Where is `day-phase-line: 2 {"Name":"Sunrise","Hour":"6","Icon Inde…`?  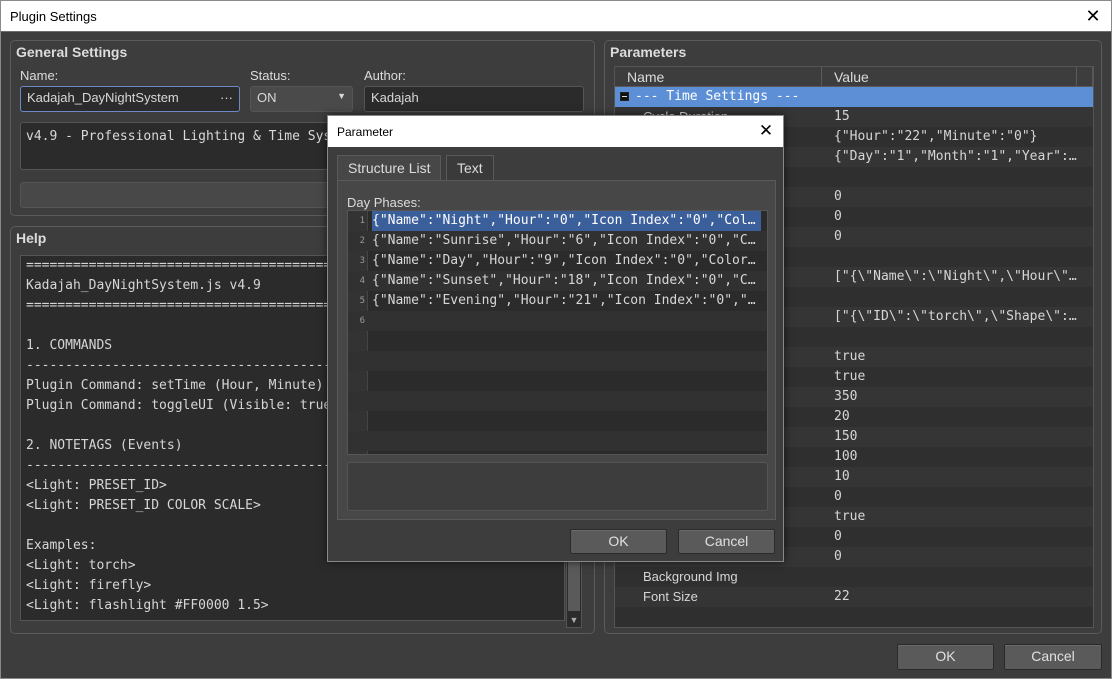 day-phase-line: 2 {"Name":"Sunrise","Hour":"6","Icon Inde… is located at coordinates (557, 241).